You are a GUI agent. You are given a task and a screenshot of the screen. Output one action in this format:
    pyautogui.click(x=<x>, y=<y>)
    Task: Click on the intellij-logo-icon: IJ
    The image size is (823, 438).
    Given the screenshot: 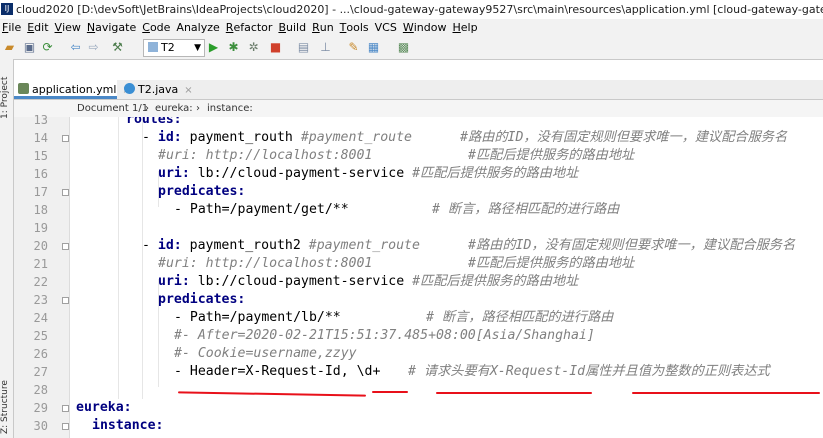 What is the action you would take?
    pyautogui.click(x=7, y=9)
    